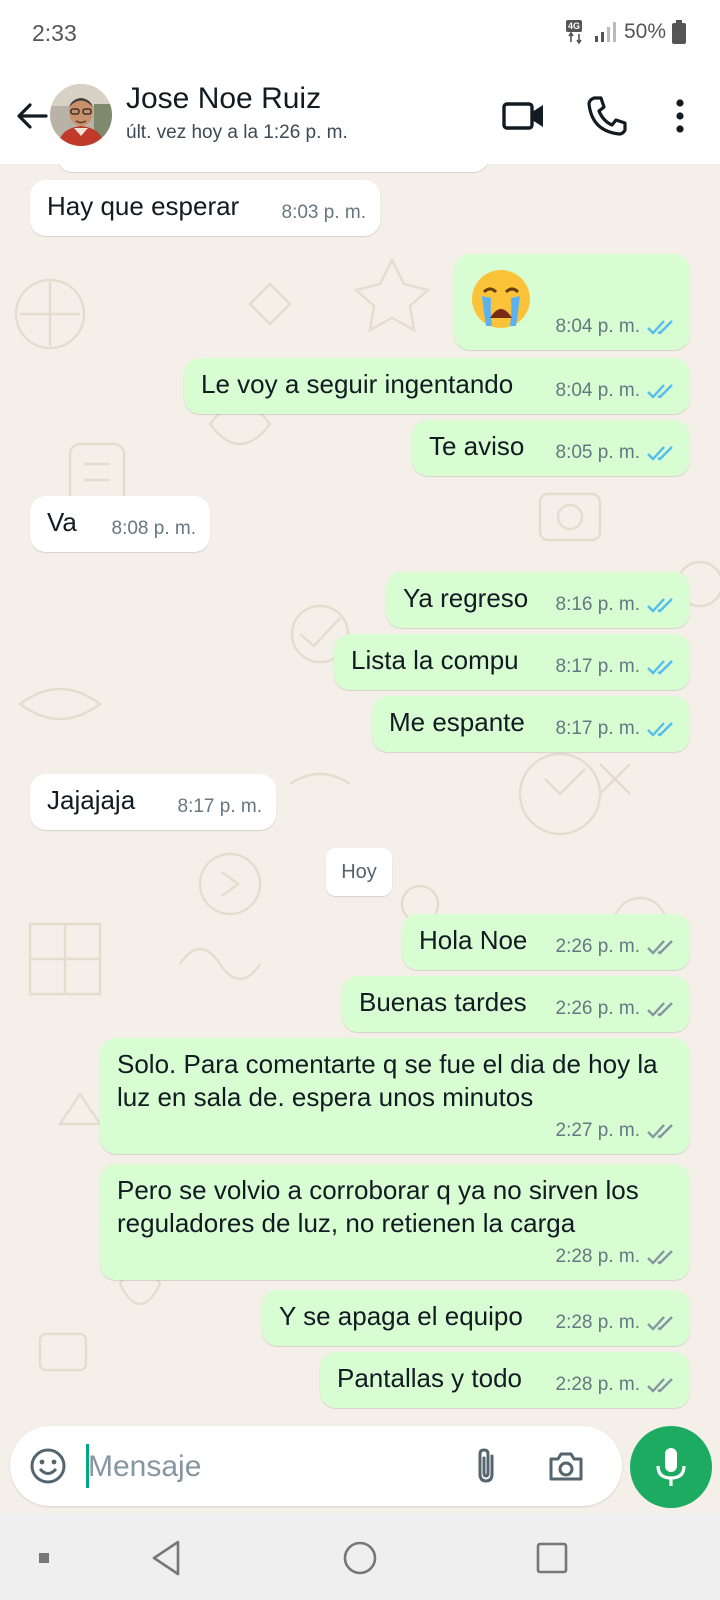  What do you see at coordinates (401, 1316) in the screenshot?
I see `message-text: Y se apaga el equipo` at bounding box center [401, 1316].